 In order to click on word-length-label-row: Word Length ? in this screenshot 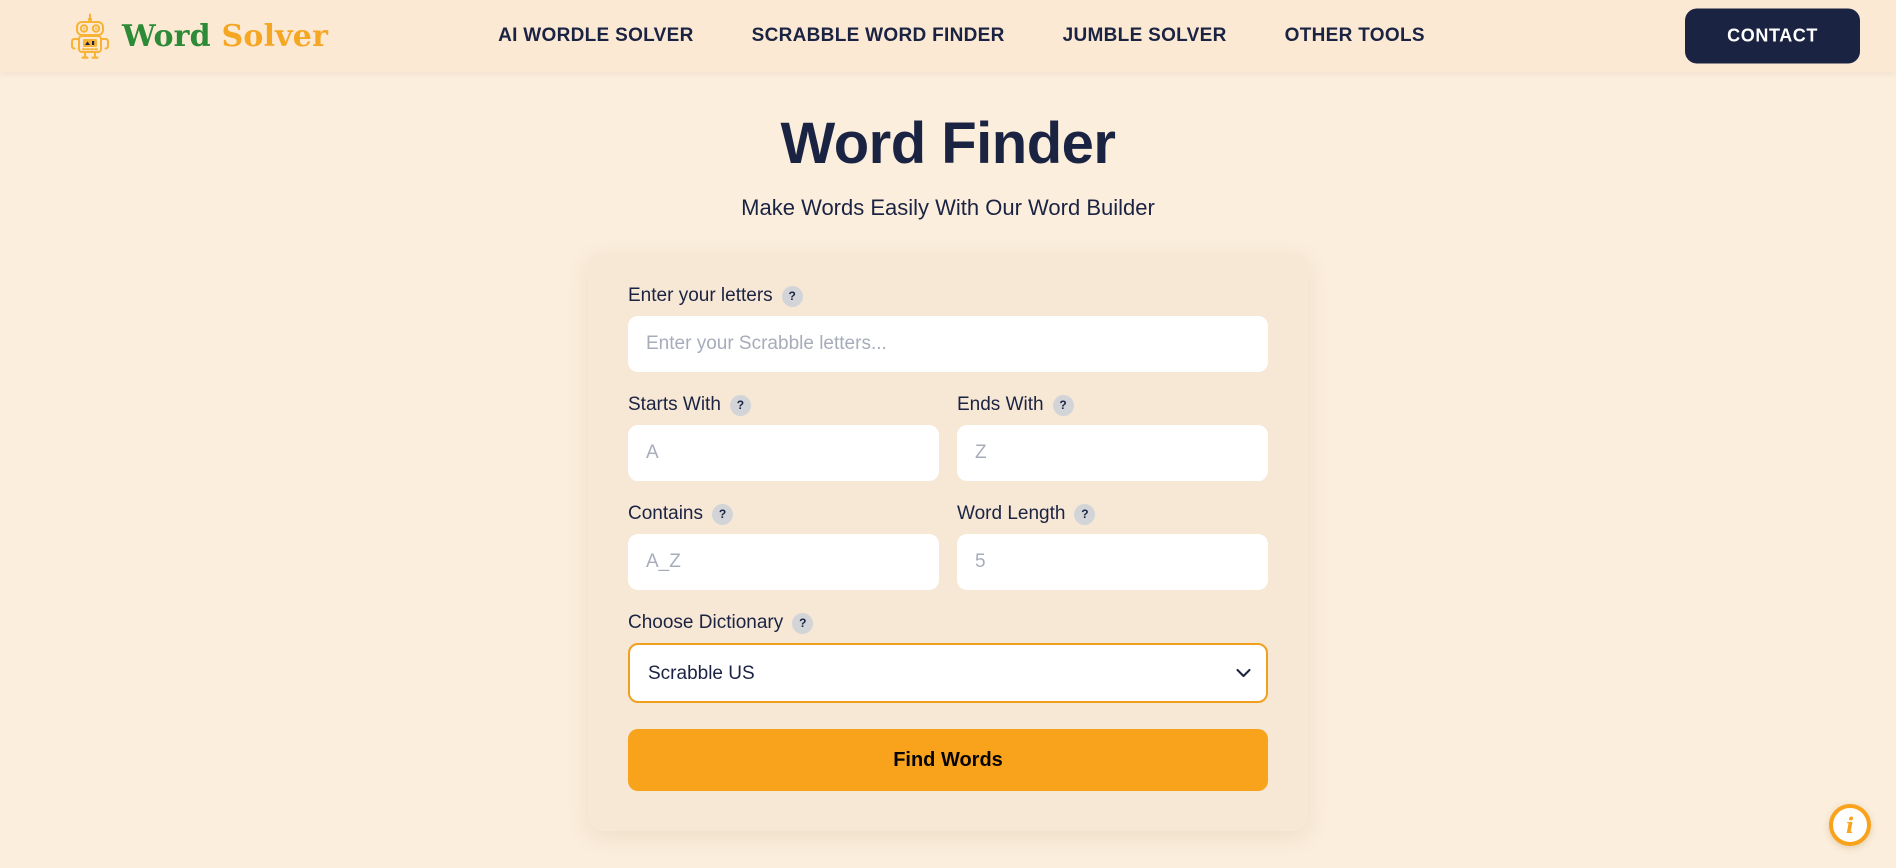, I will do `click(1112, 514)`.